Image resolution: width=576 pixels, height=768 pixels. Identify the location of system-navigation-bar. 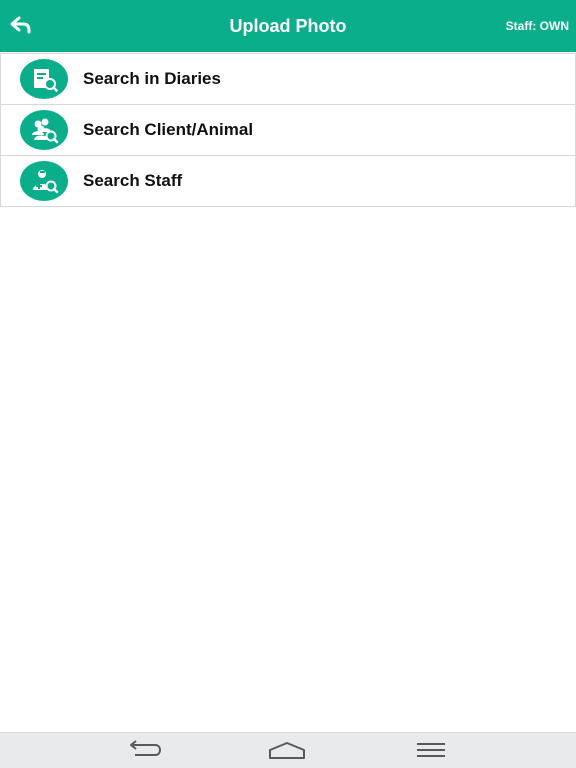
(288, 750).